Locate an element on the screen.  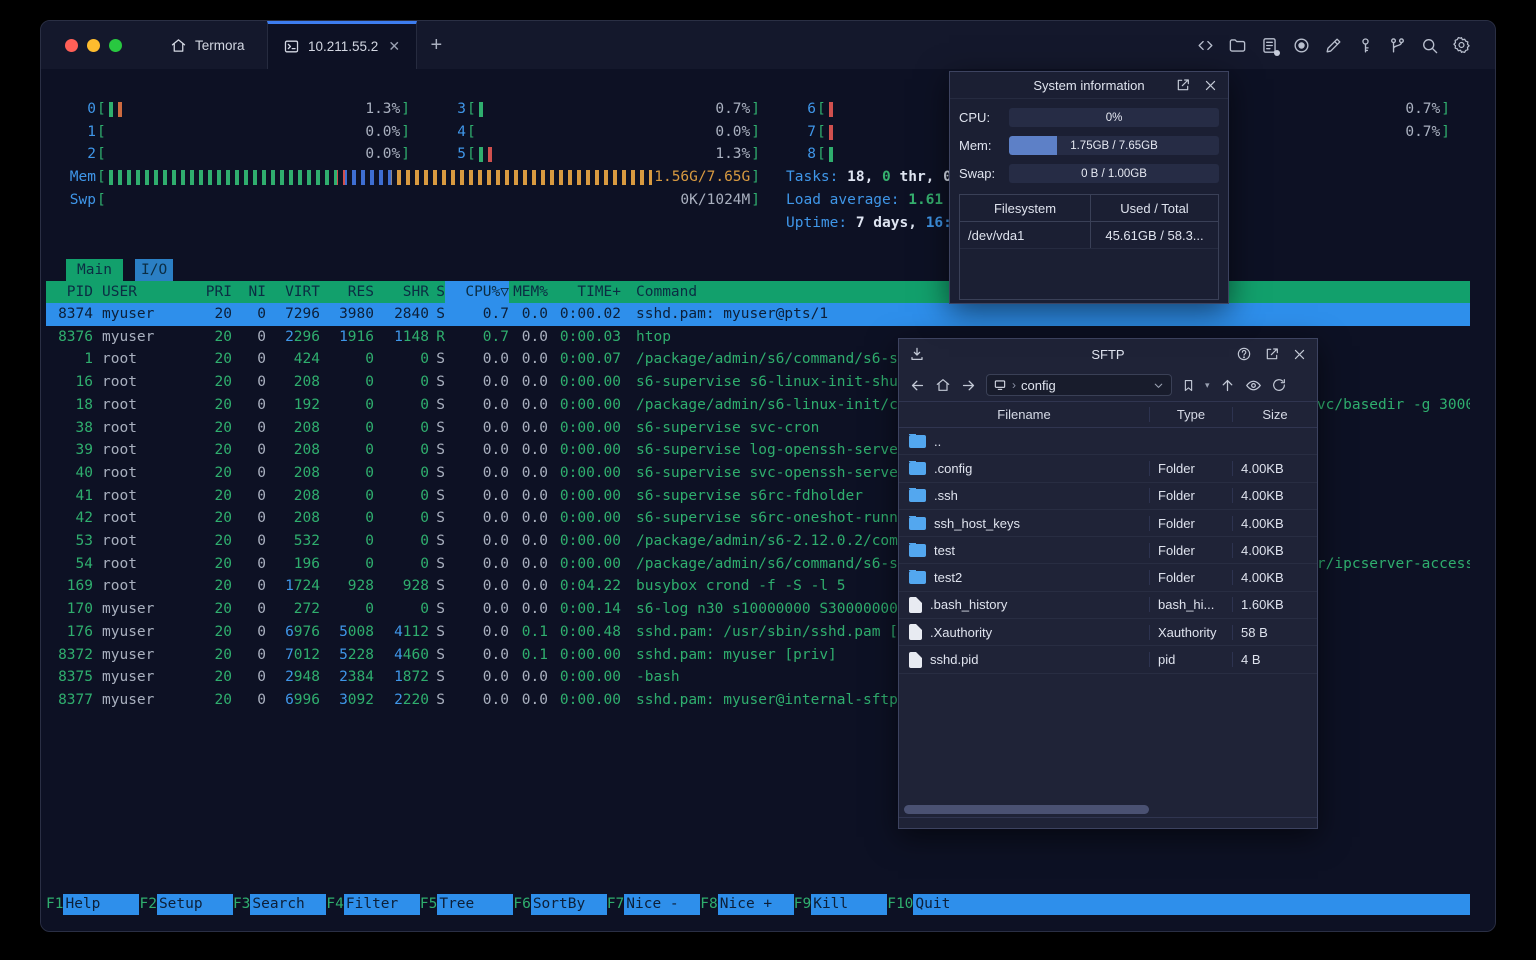
mem-label: Mem: is located at coordinates (975, 145).